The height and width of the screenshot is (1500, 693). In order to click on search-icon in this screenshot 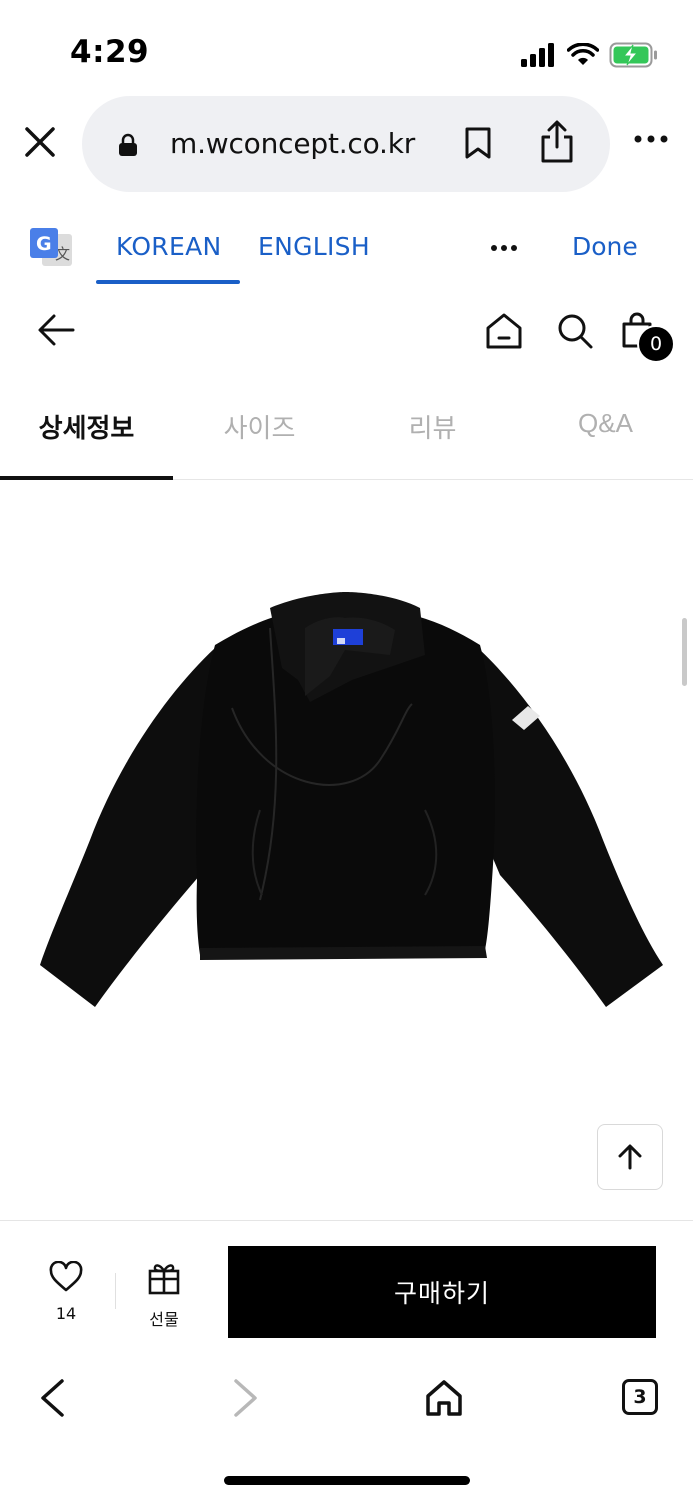, I will do `click(575, 331)`.